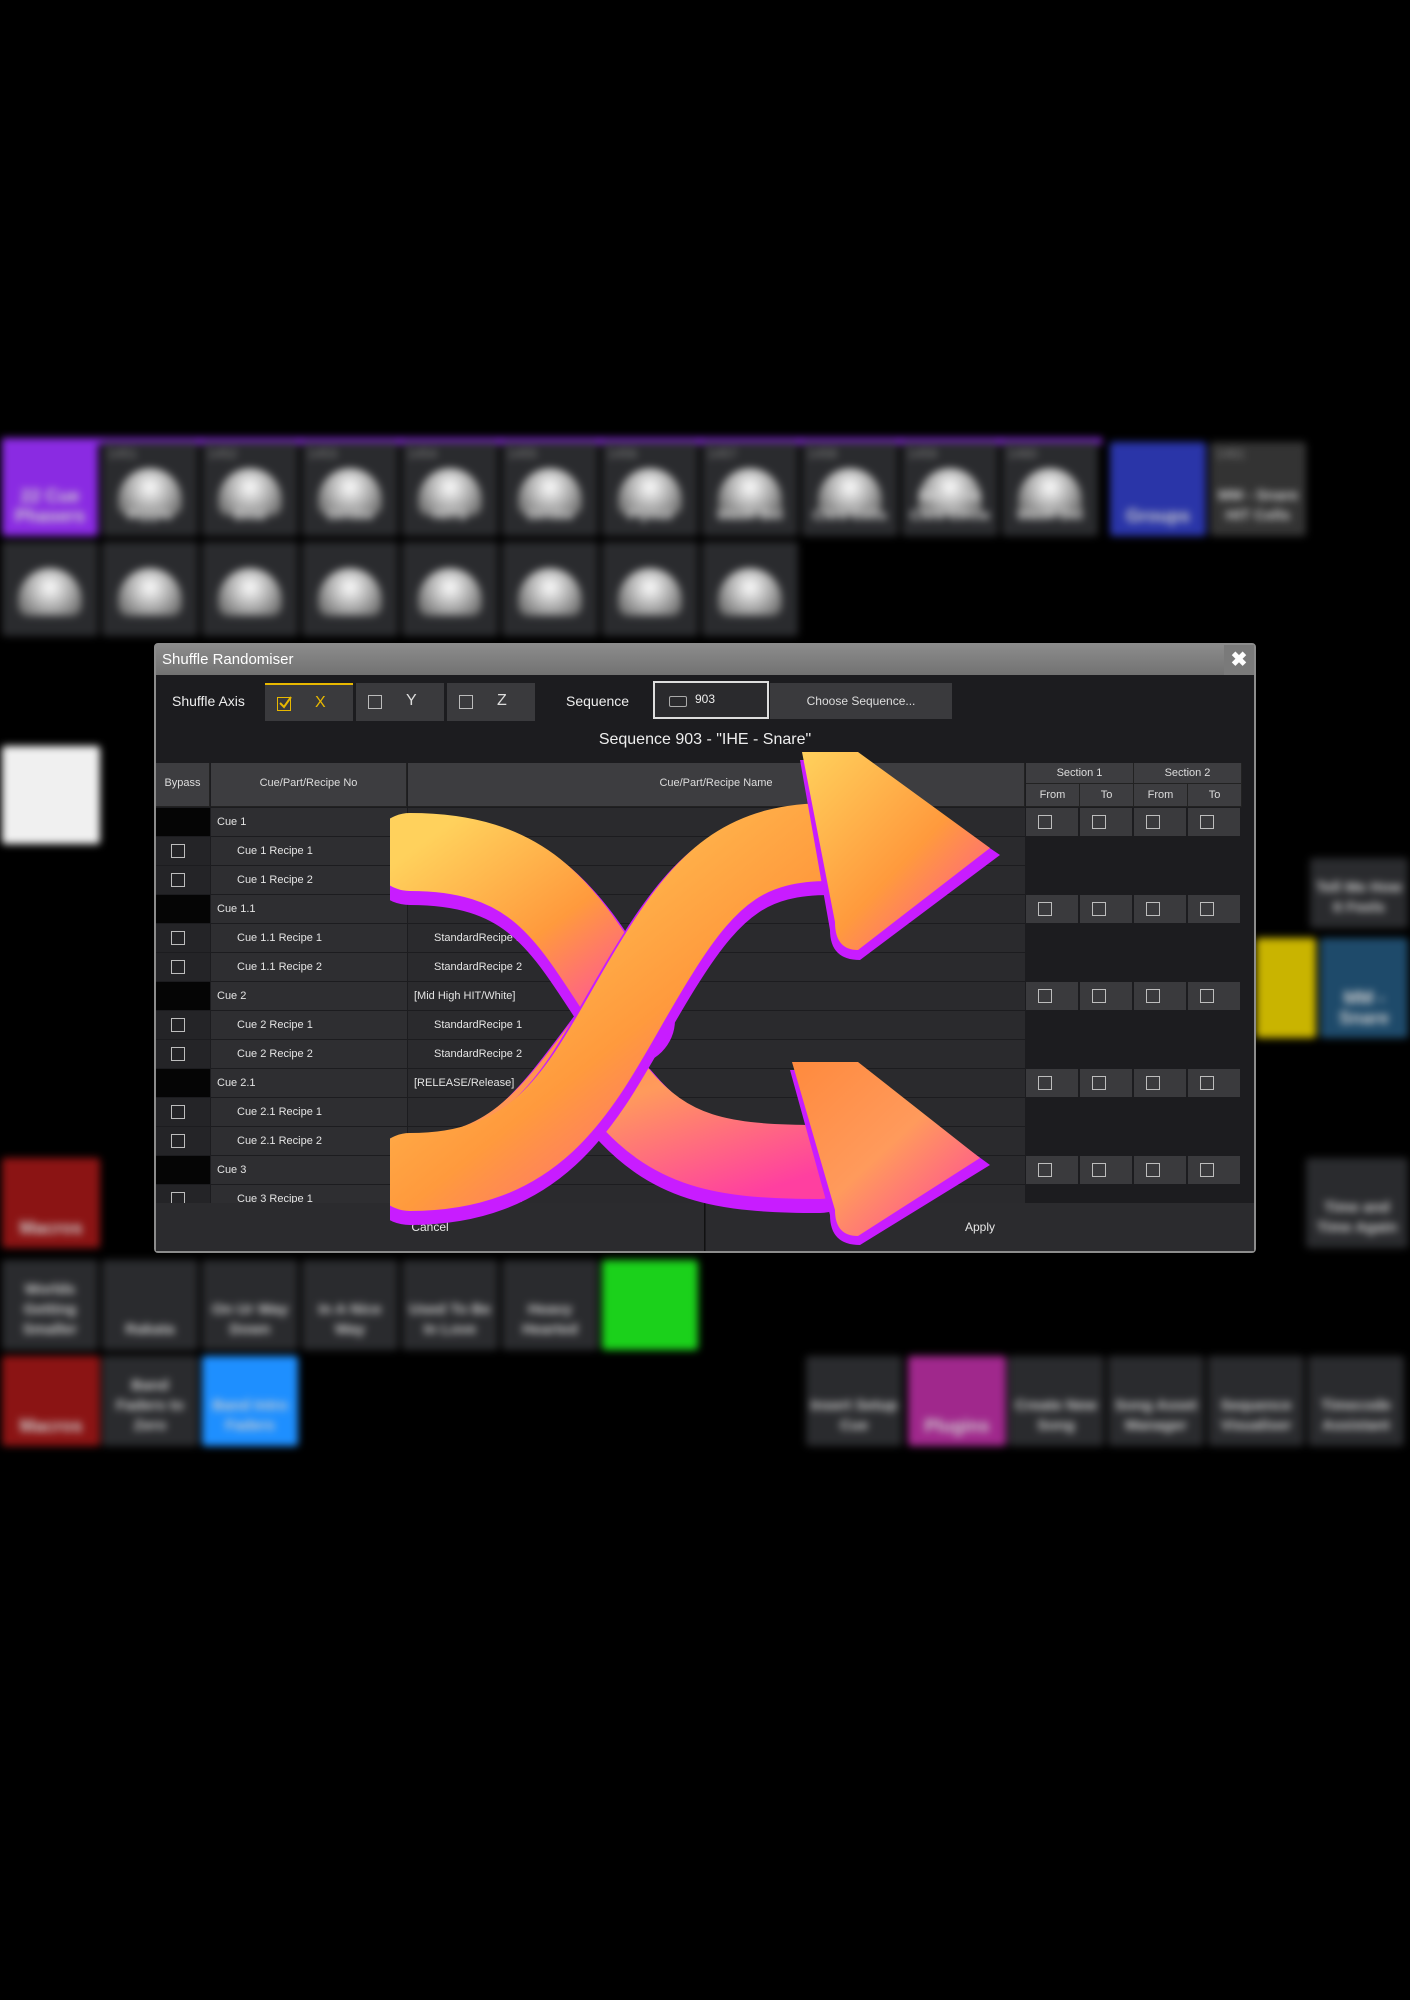 This screenshot has height=2000, width=1410. Describe the element at coordinates (1239, 660) in the screenshot. I see `close-x-icon: ✖` at that location.